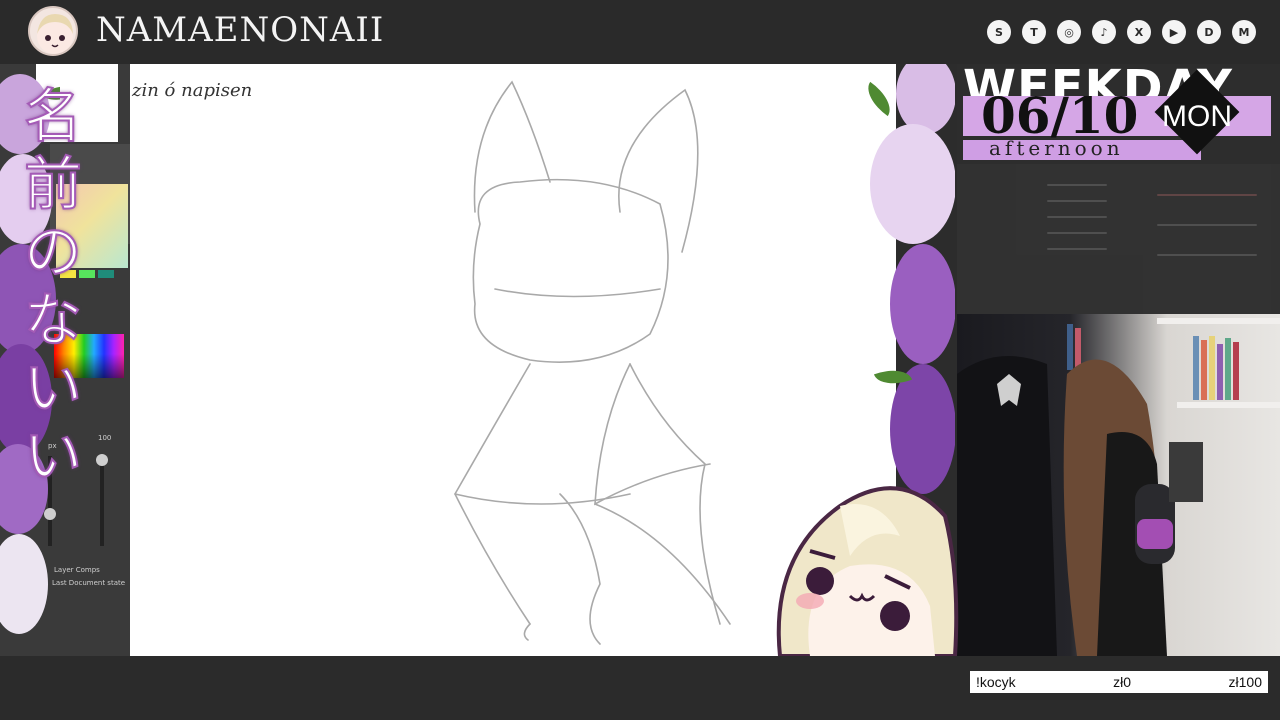 This screenshot has width=1280, height=720. Describe the element at coordinates (1122, 682) in the screenshot. I see `goal-current: zł0` at that location.